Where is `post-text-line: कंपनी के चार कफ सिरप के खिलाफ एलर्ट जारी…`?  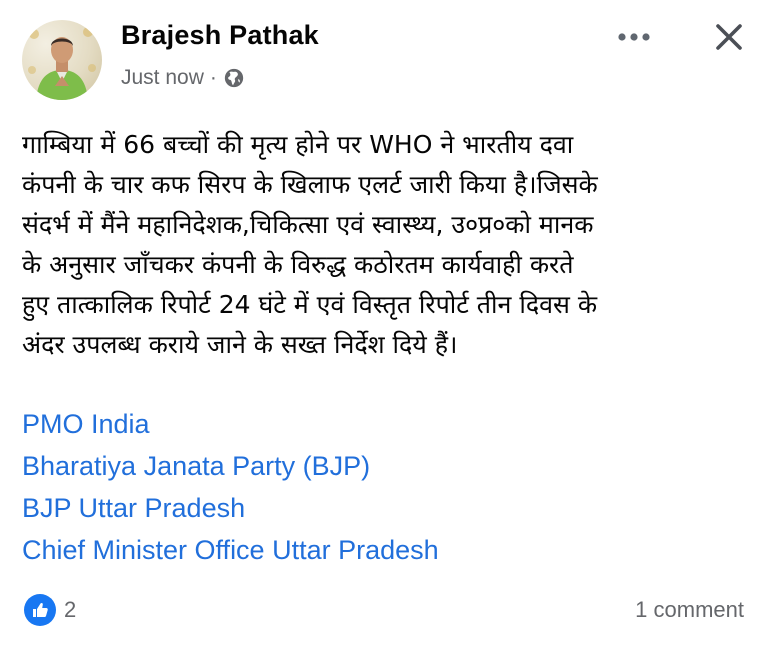 post-text-line: कंपनी के चार कफ सिरप के खिलाफ एलर्ट जारी… is located at coordinates (310, 184).